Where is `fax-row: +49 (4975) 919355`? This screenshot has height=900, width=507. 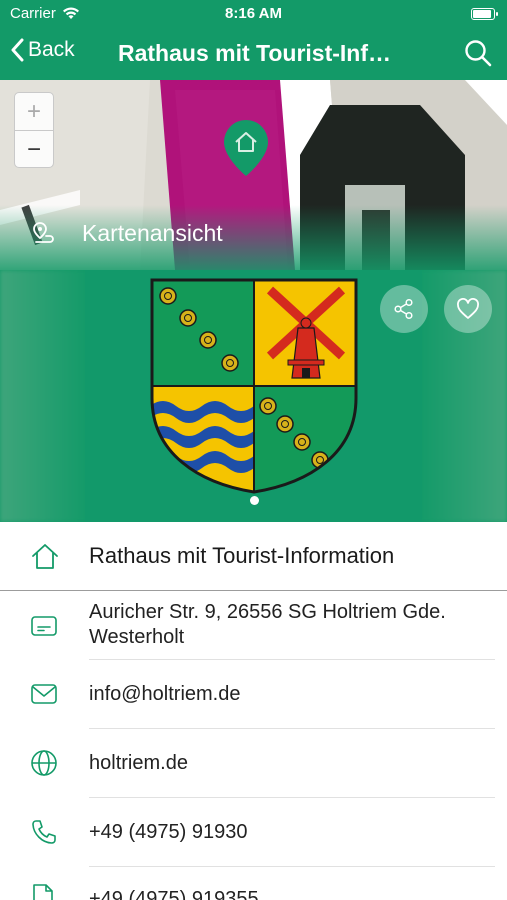
fax-row: +49 (4975) 919355 is located at coordinates (253, 883).